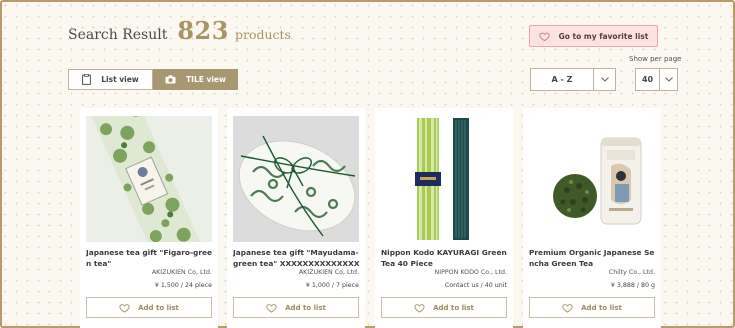  Describe the element at coordinates (562, 79) in the screenshot. I see `sort-value: A - Z` at that location.